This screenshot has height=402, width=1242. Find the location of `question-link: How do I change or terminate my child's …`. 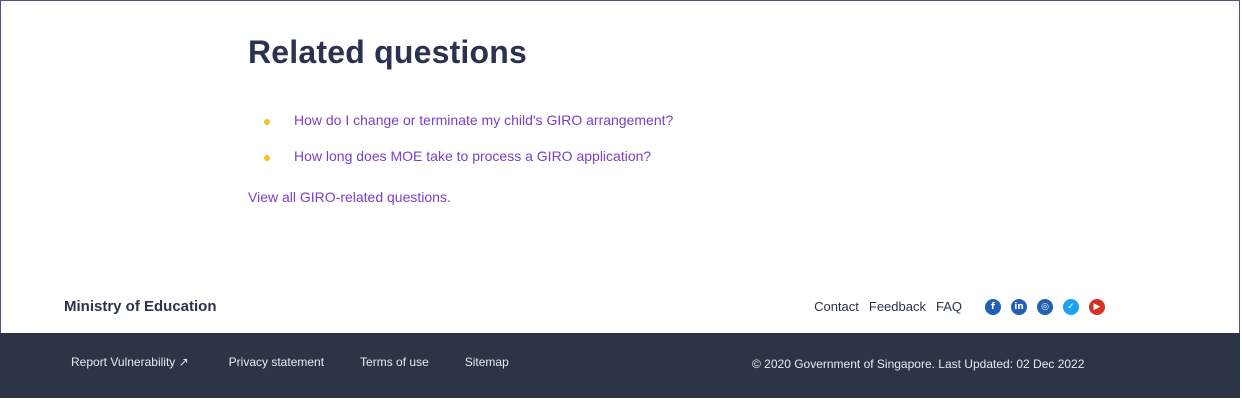

question-link: How do I change or terminate my child's … is located at coordinates (483, 120).